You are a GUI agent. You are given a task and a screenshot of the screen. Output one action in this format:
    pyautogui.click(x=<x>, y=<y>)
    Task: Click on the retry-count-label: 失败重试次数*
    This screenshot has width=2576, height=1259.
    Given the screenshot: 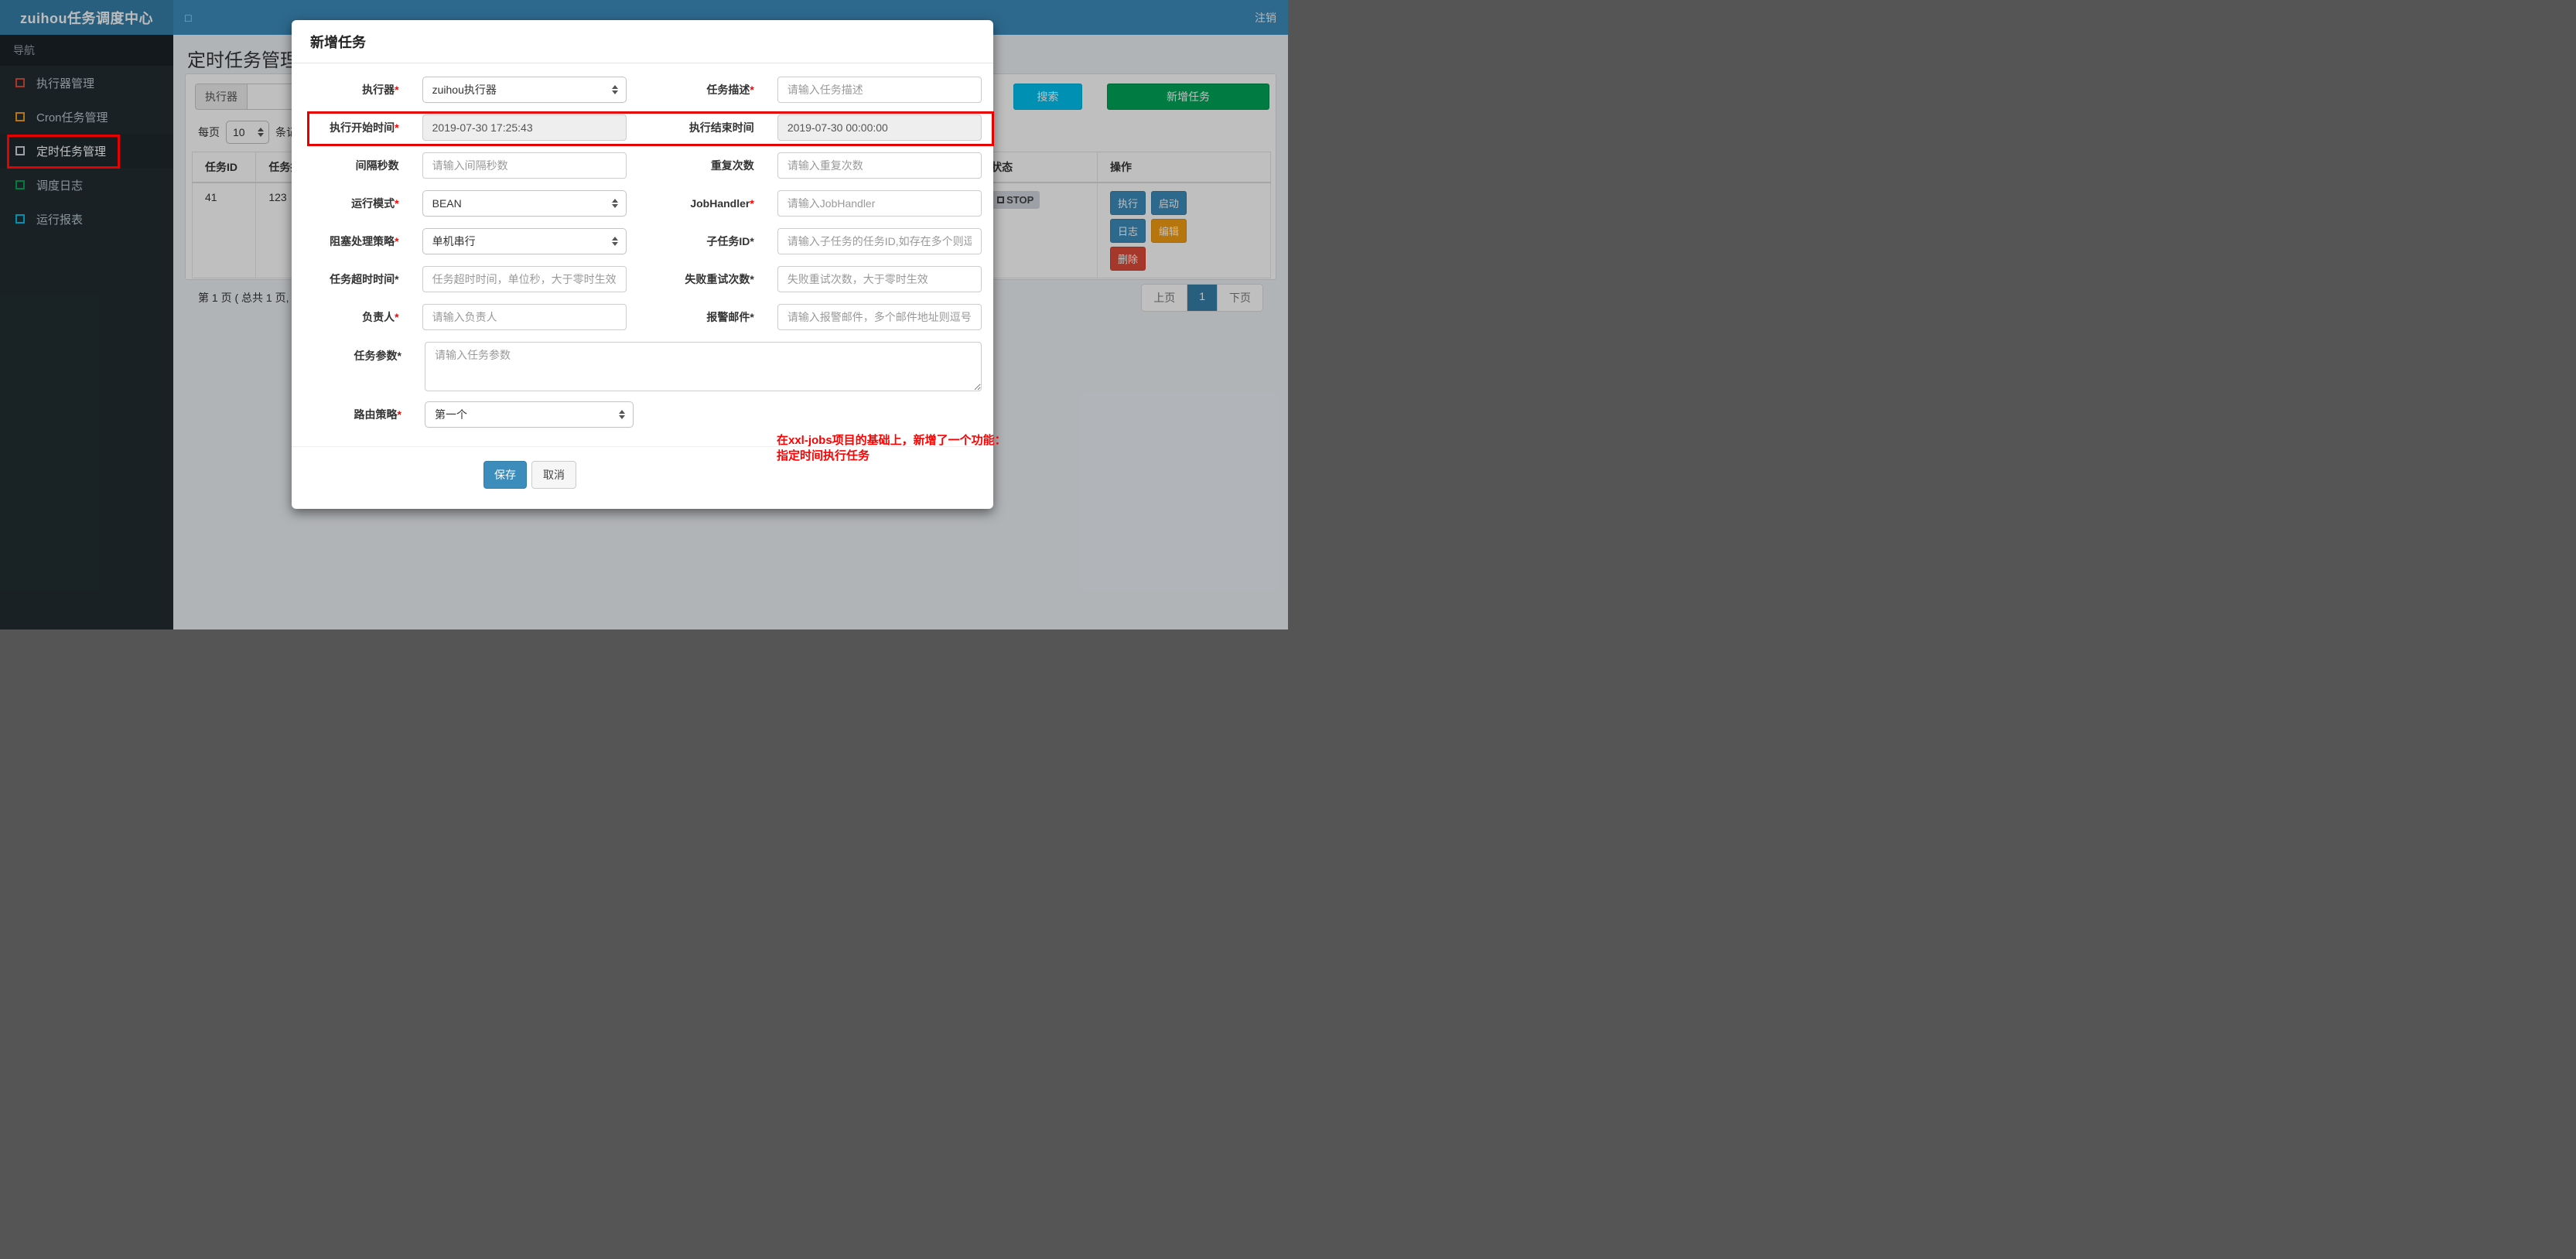 What is the action you would take?
    pyautogui.click(x=719, y=279)
    